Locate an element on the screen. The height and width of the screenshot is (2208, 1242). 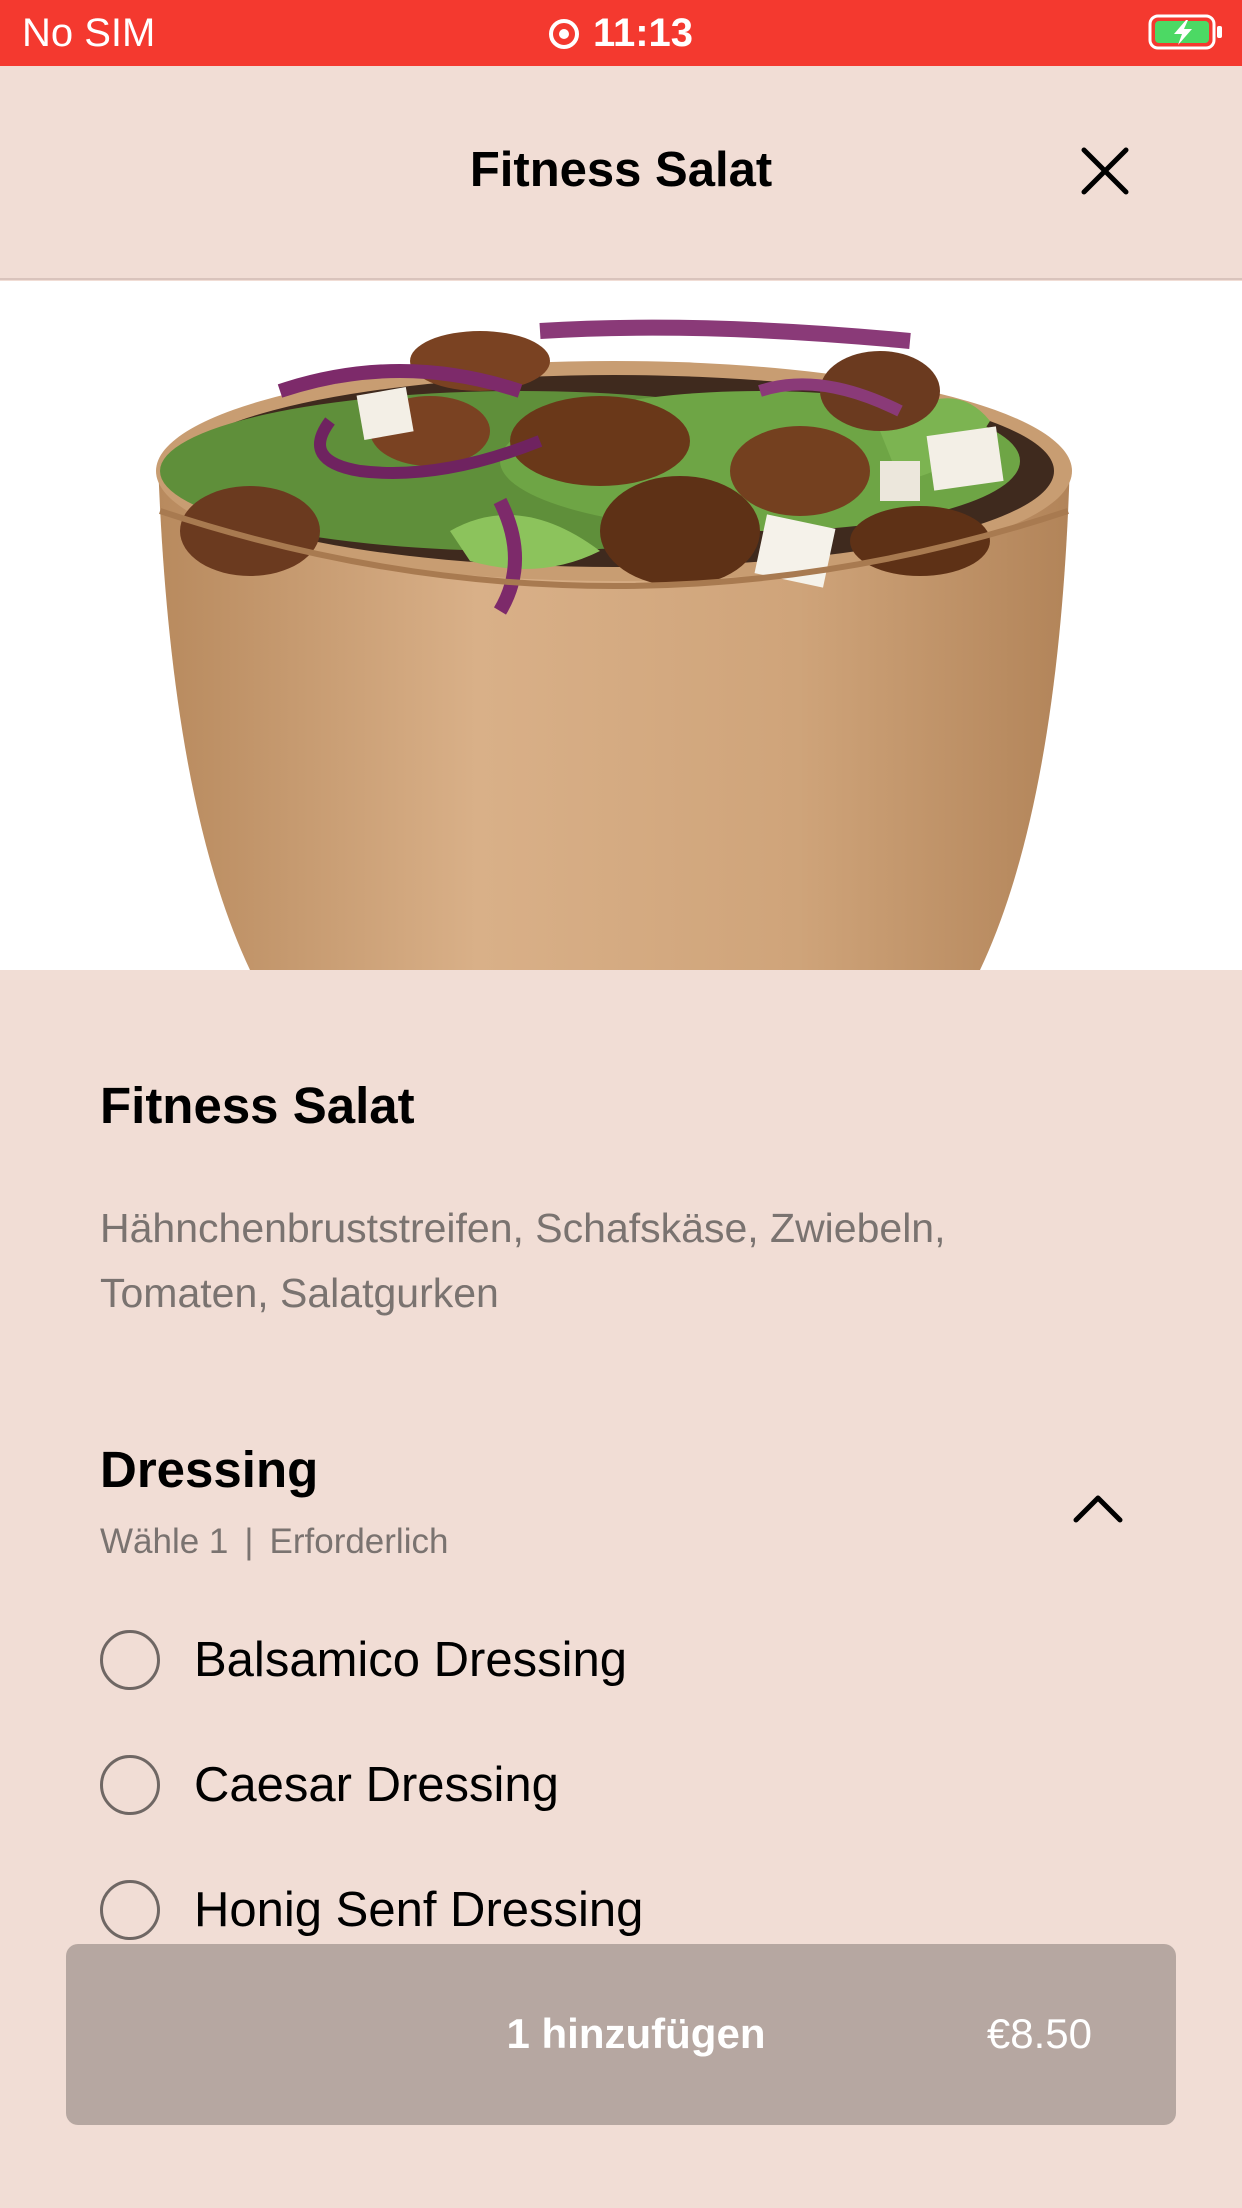
required-label: Erforderlich is located at coordinates (359, 1541).